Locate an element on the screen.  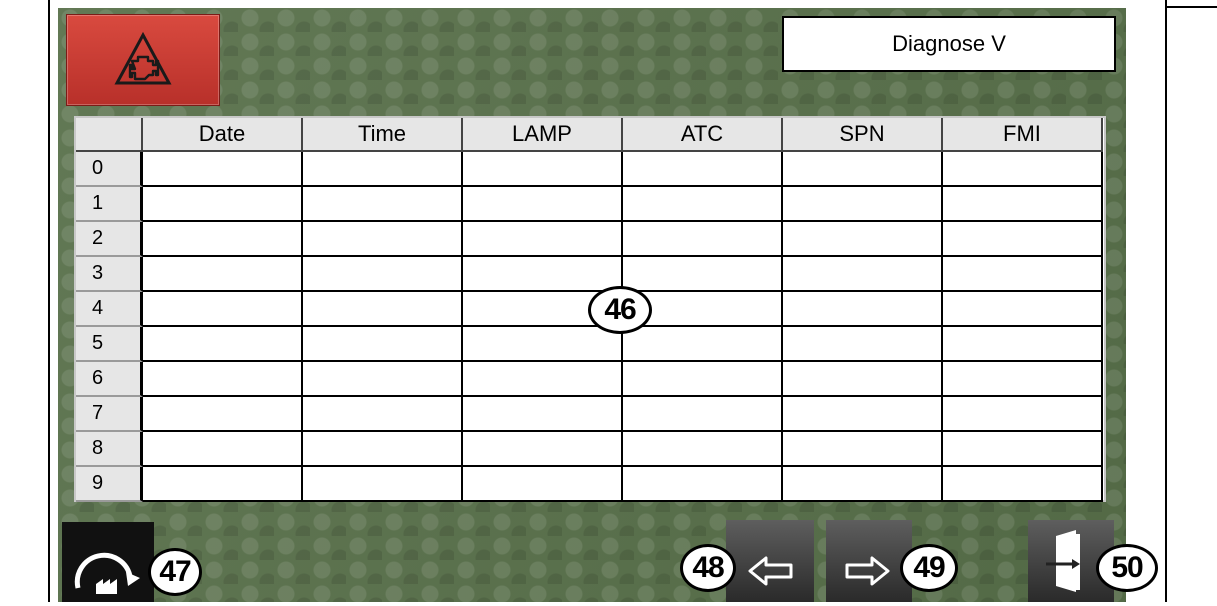
factory-reset-button is located at coordinates (108, 562).